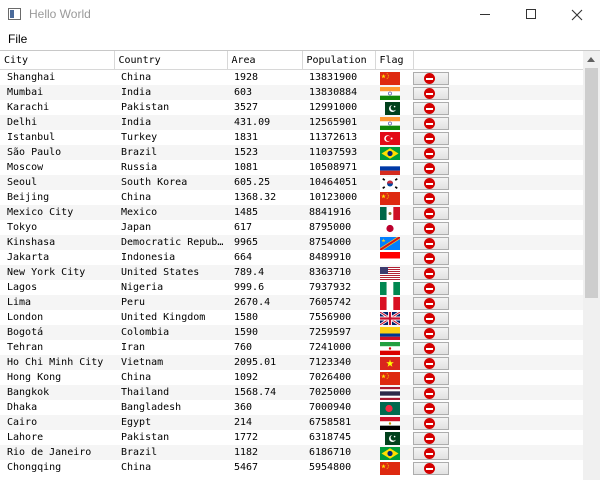 Image resolution: width=600 pixels, height=480 pixels. Describe the element at coordinates (577, 15) in the screenshot. I see `close-button` at that location.